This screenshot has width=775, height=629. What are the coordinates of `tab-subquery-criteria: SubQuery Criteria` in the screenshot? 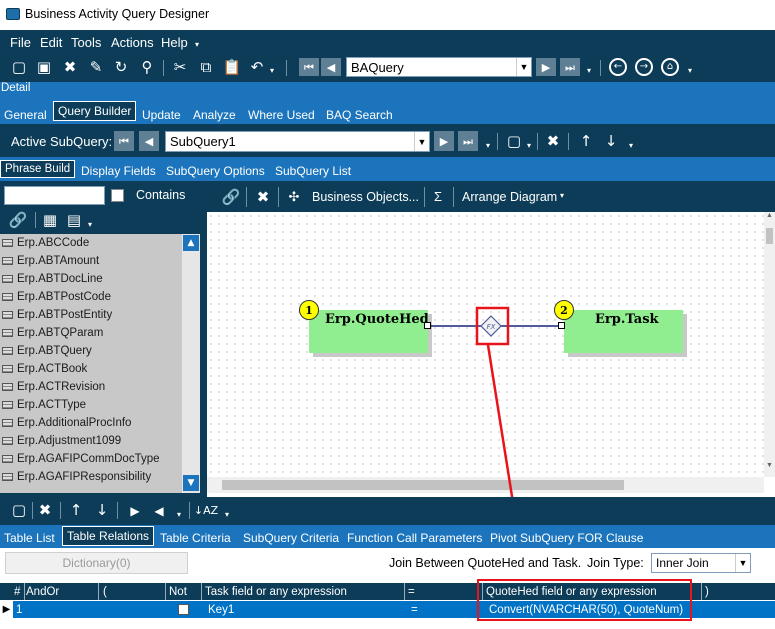 It's located at (291, 538).